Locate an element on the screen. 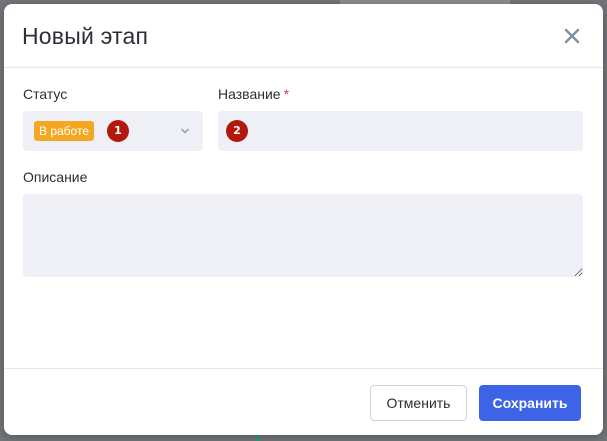 This screenshot has height=441, width=607. background-strip is located at coordinates (257, 438).